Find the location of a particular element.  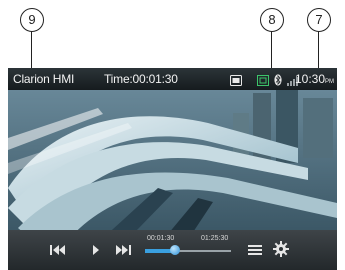

callout-7: 7 is located at coordinates (319, 20).